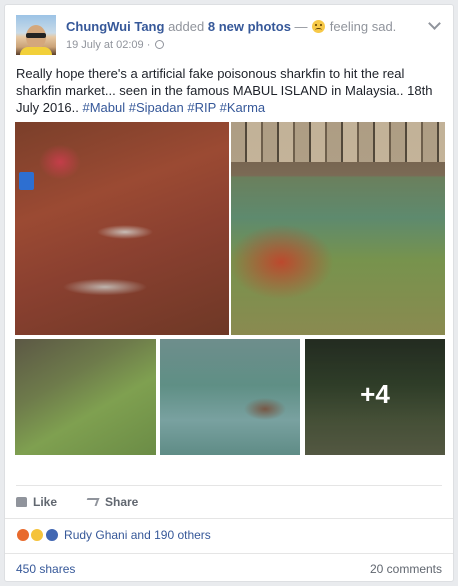  What do you see at coordinates (249, 26) in the screenshot?
I see `photos-link: 8 new photos` at bounding box center [249, 26].